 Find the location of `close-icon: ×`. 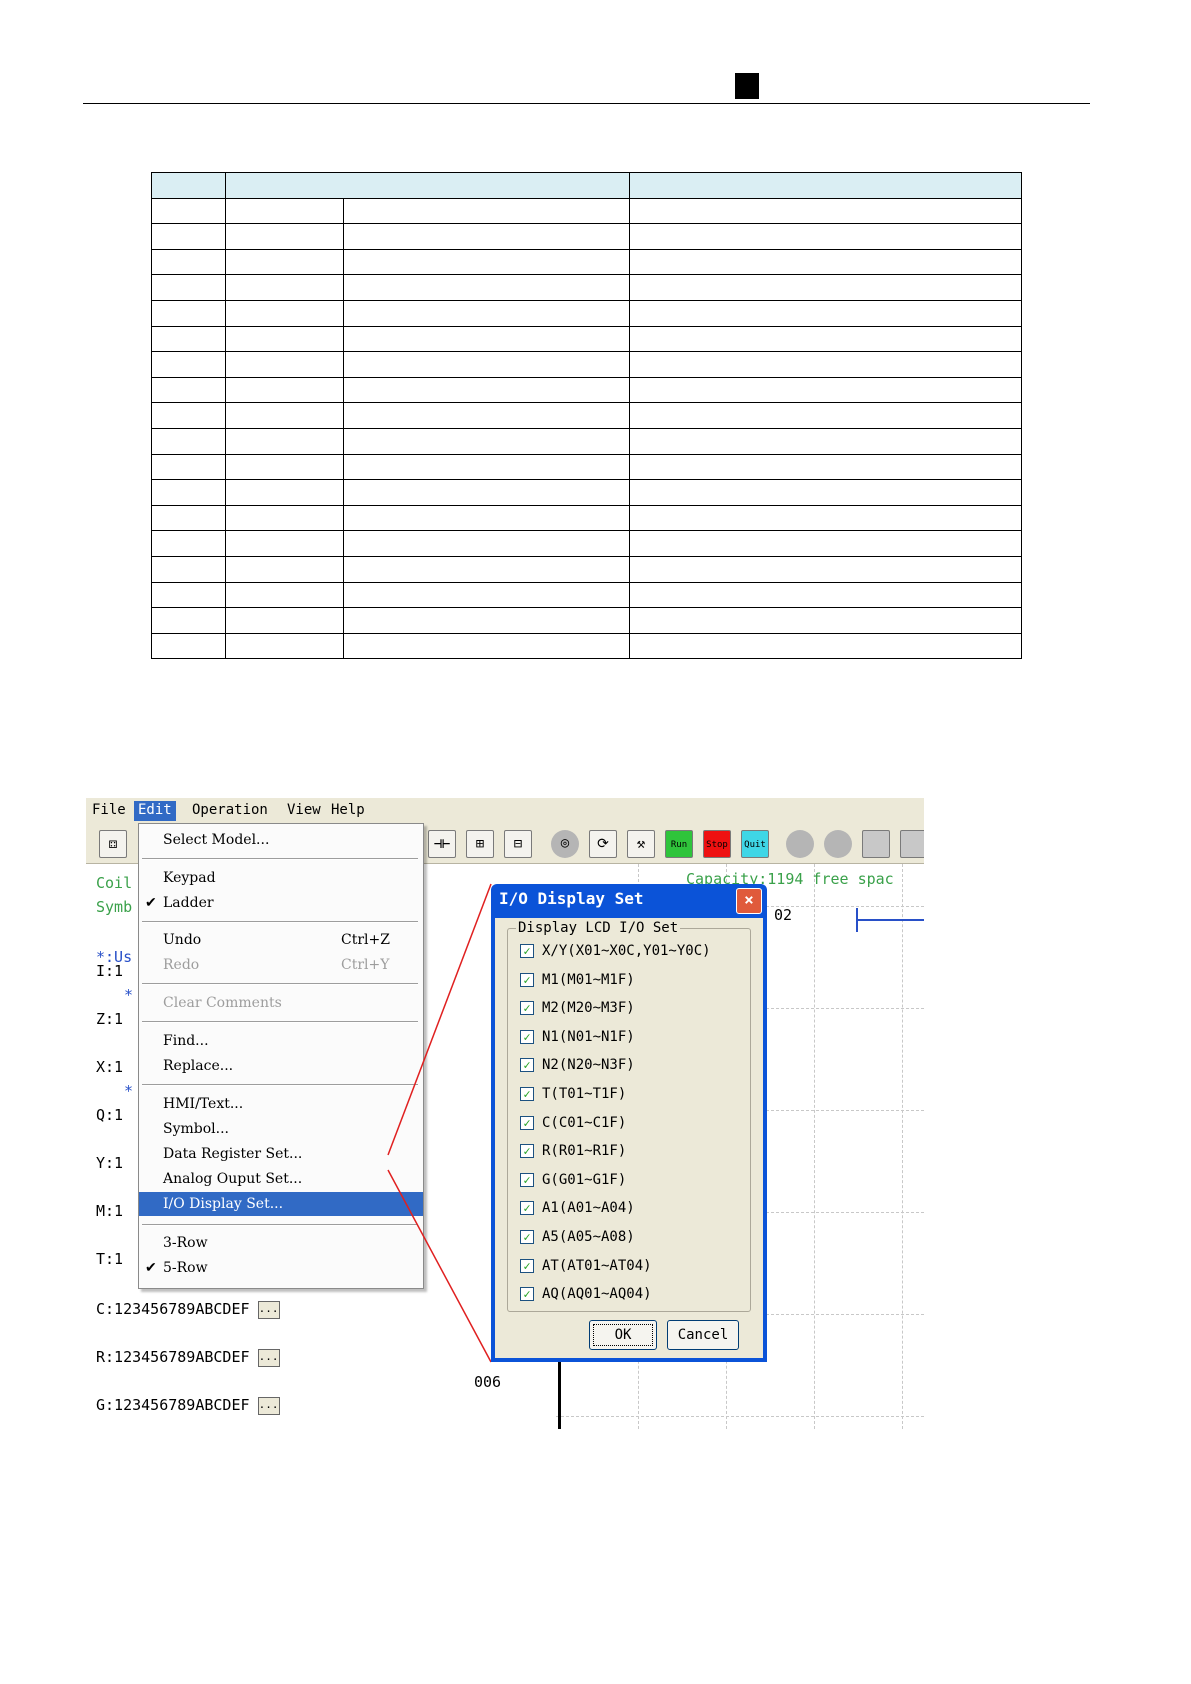

close-icon: × is located at coordinates (749, 901).